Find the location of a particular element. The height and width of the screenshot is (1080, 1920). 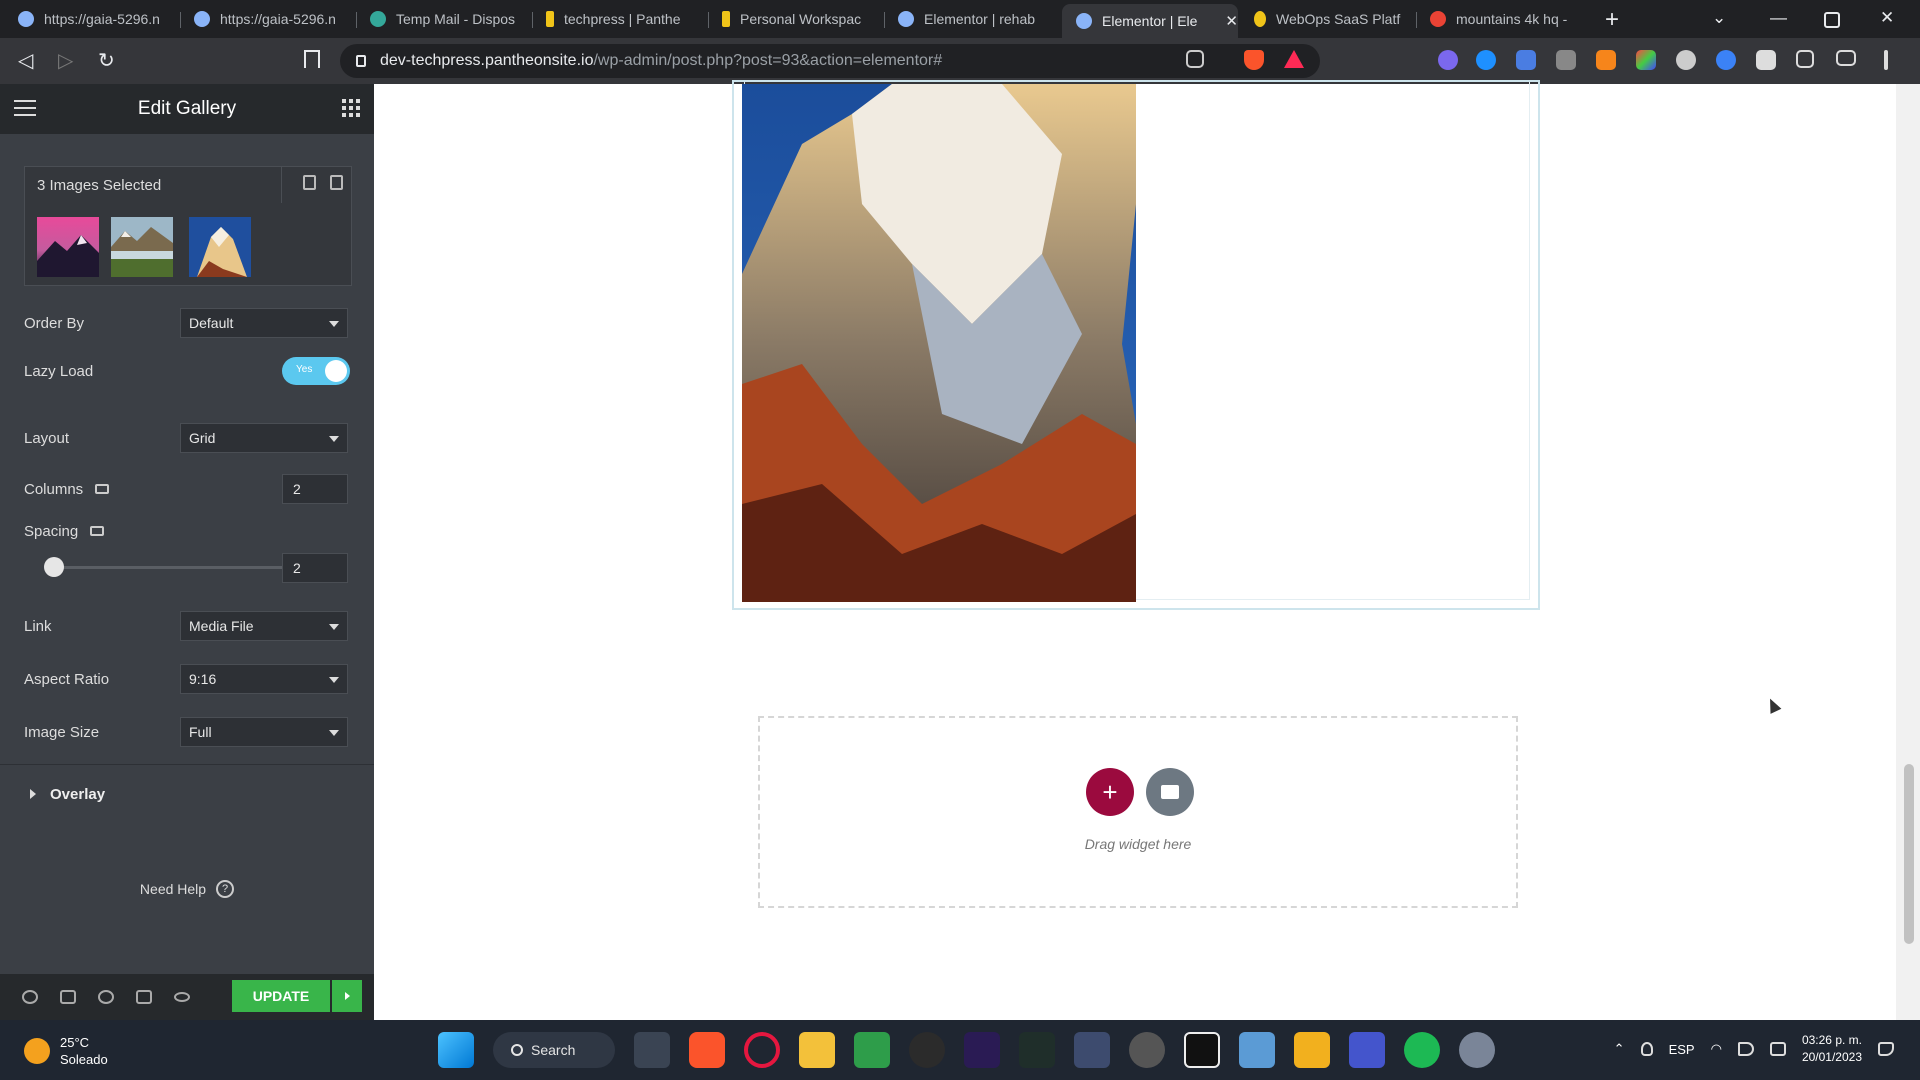

task-view-icon is located at coordinates (652, 1050).